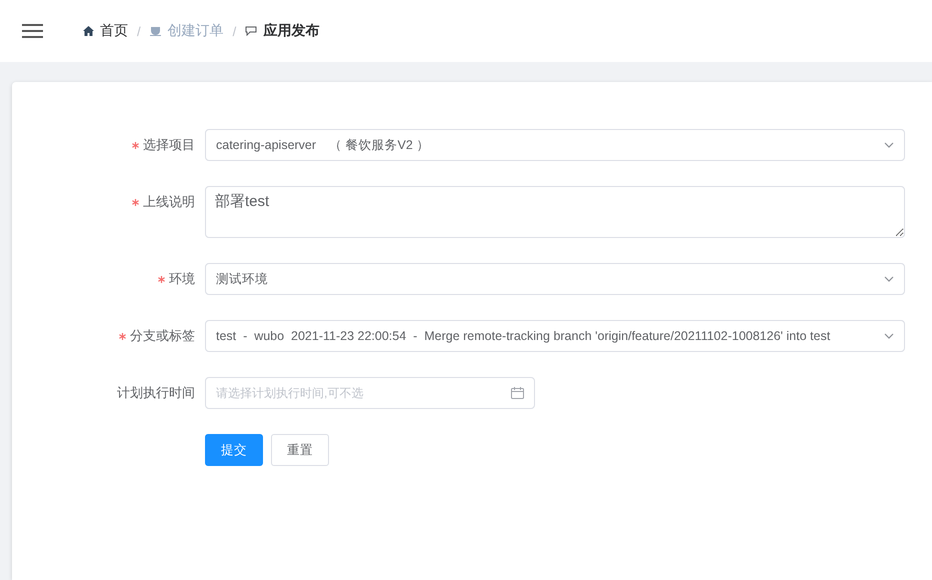 The height and width of the screenshot is (580, 932). Describe the element at coordinates (169, 145) in the screenshot. I see `field-label: 选择项目` at that location.